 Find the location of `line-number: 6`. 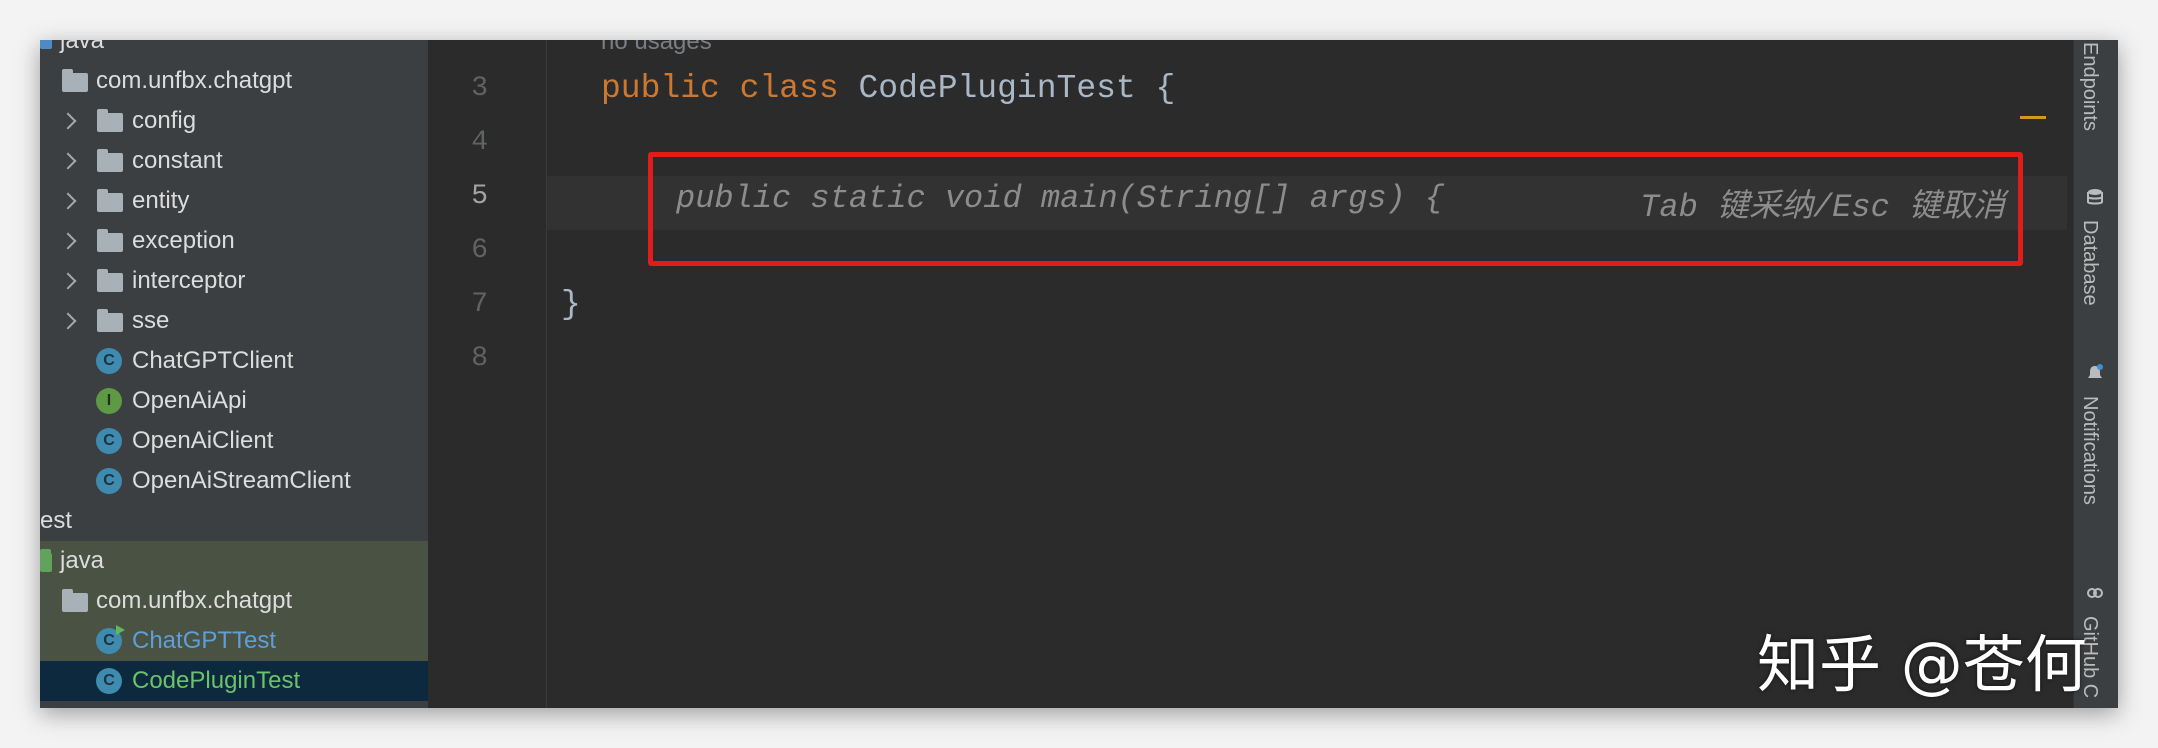

line-number: 6 is located at coordinates (479, 250).